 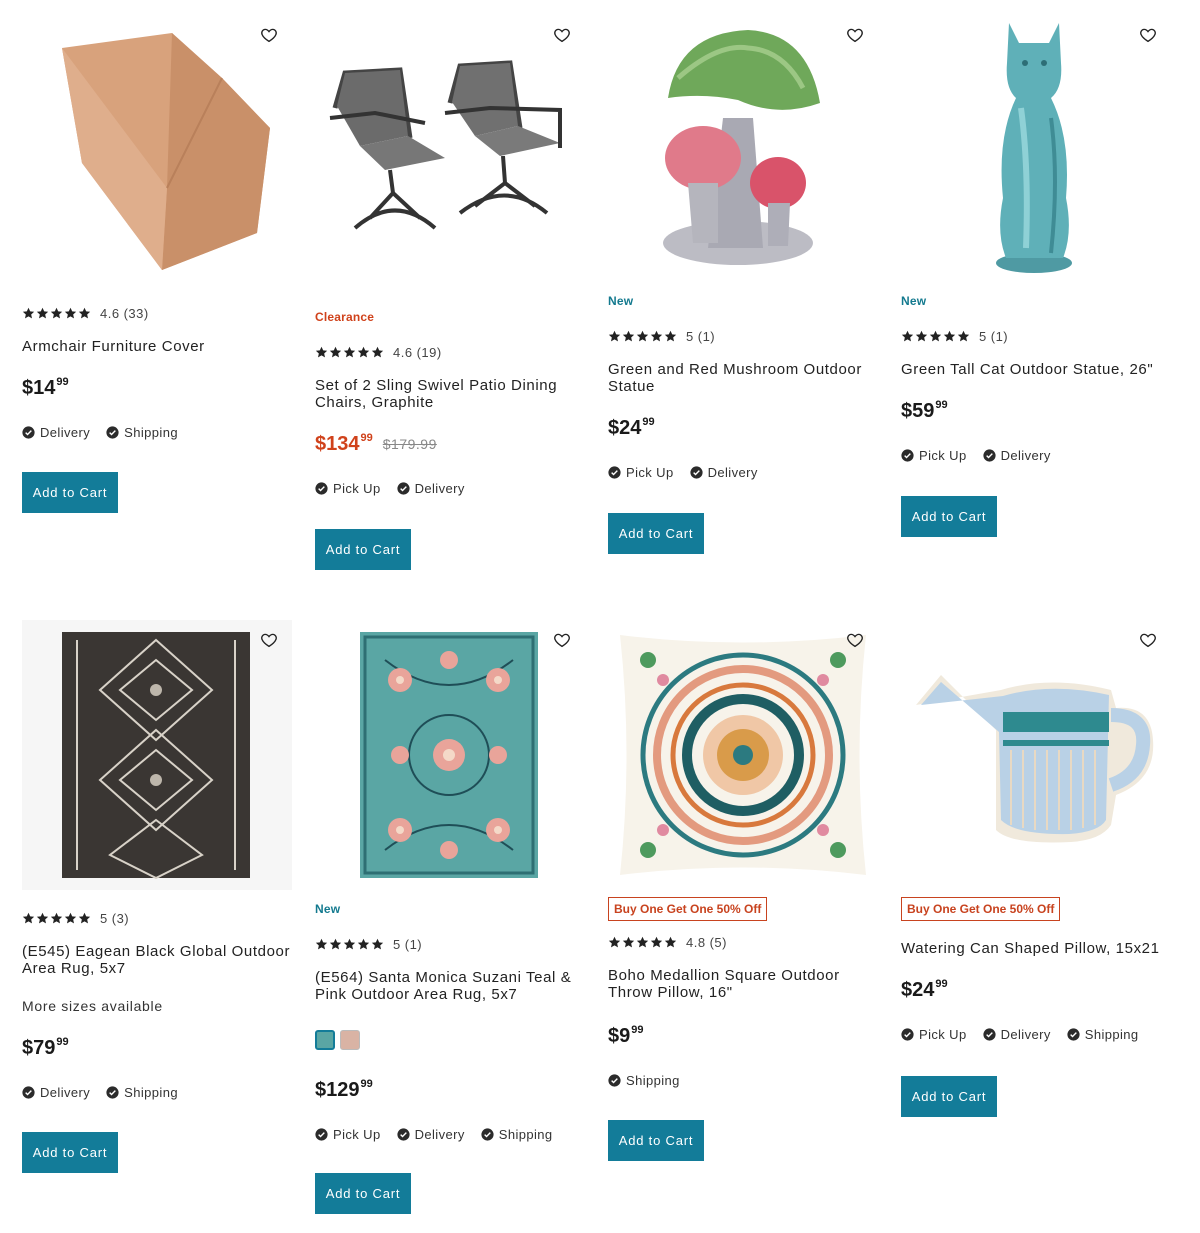 I want to click on product-title: Green and Red Mushroom Outdoor Statue, so click(x=743, y=378).